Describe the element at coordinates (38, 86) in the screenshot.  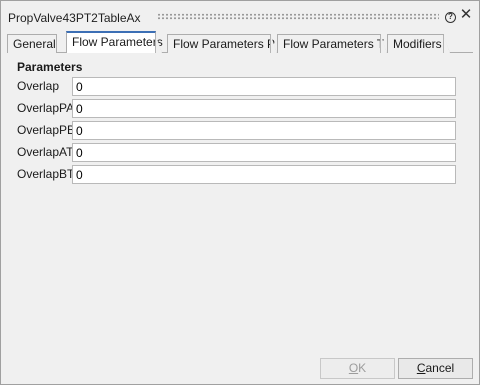
I see `overlap-label: Overlap` at that location.